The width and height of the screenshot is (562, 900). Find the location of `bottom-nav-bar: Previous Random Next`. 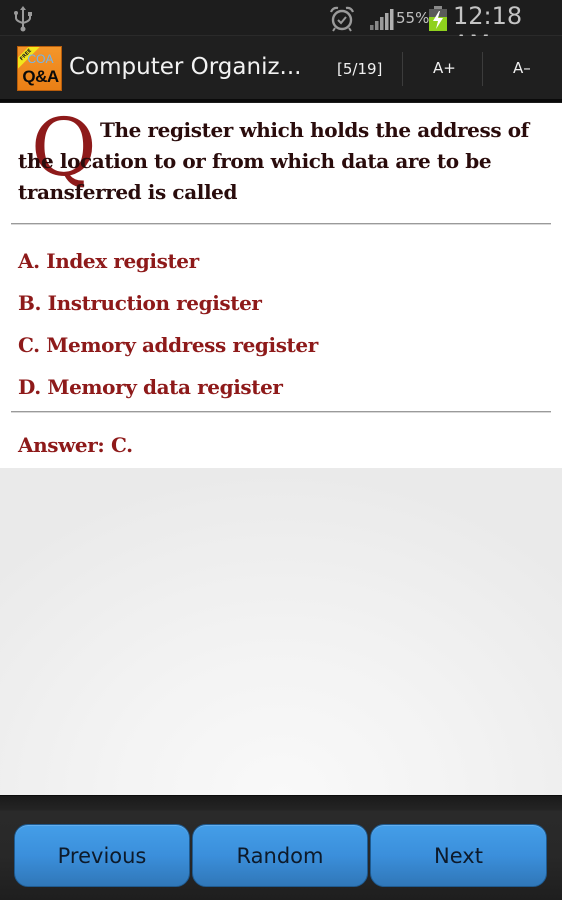

bottom-nav-bar: Previous Random Next is located at coordinates (281, 847).